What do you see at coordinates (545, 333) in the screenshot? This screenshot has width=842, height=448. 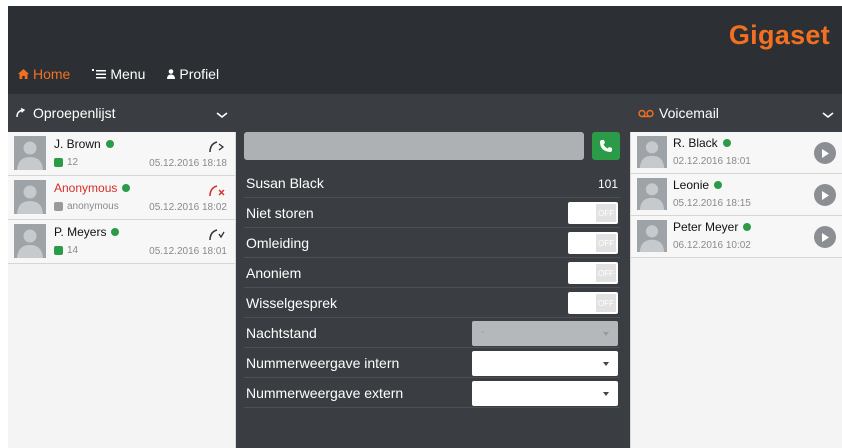 I see `night-select: -` at bounding box center [545, 333].